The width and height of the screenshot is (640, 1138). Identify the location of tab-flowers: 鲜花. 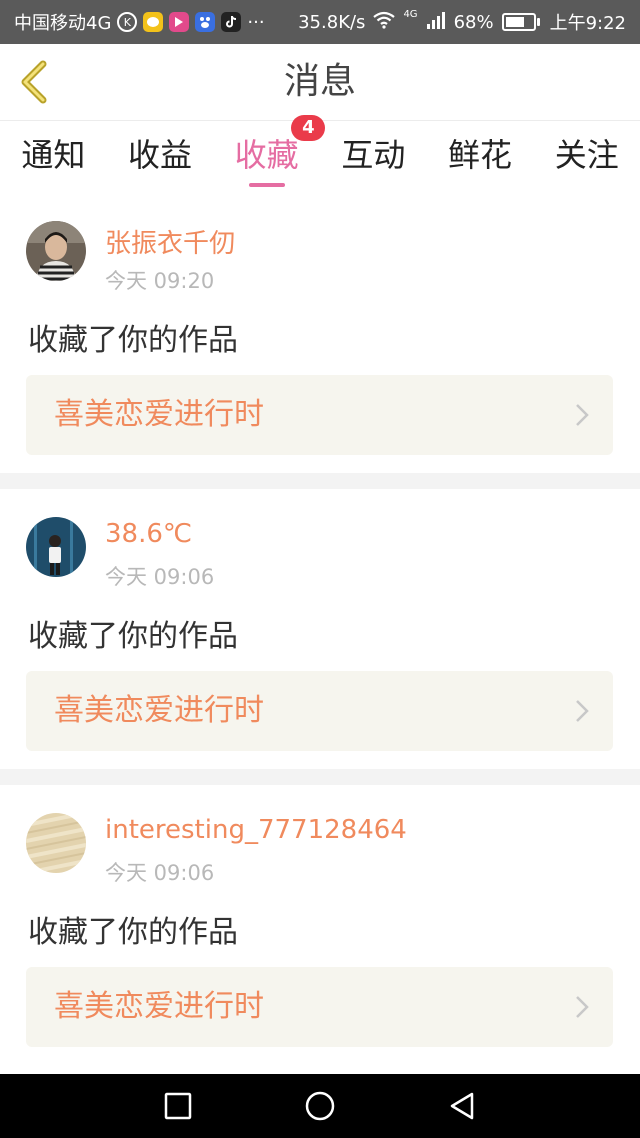
(480, 157).